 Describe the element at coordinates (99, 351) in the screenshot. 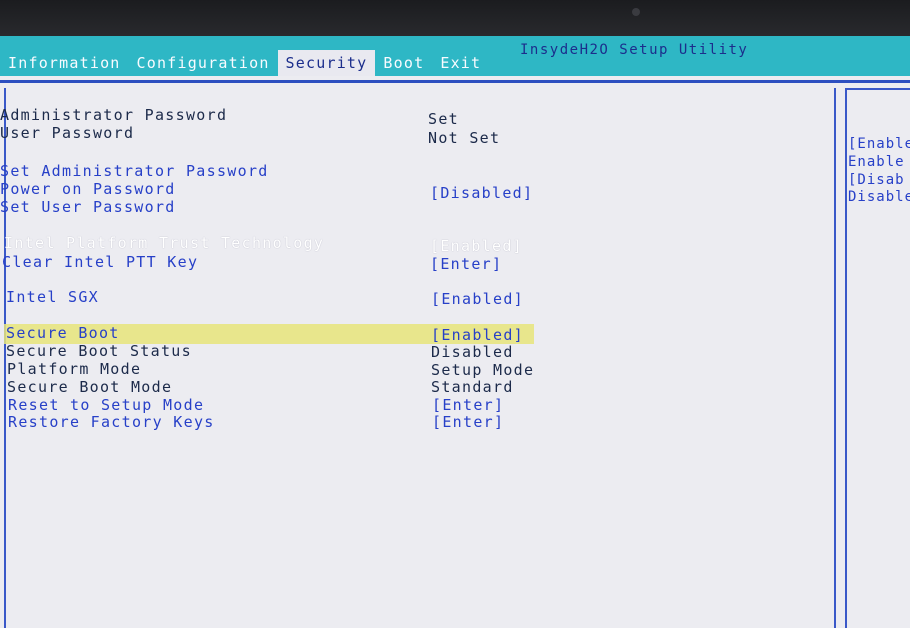

I see `secure-boot-status-label: Secure Boot Status` at that location.